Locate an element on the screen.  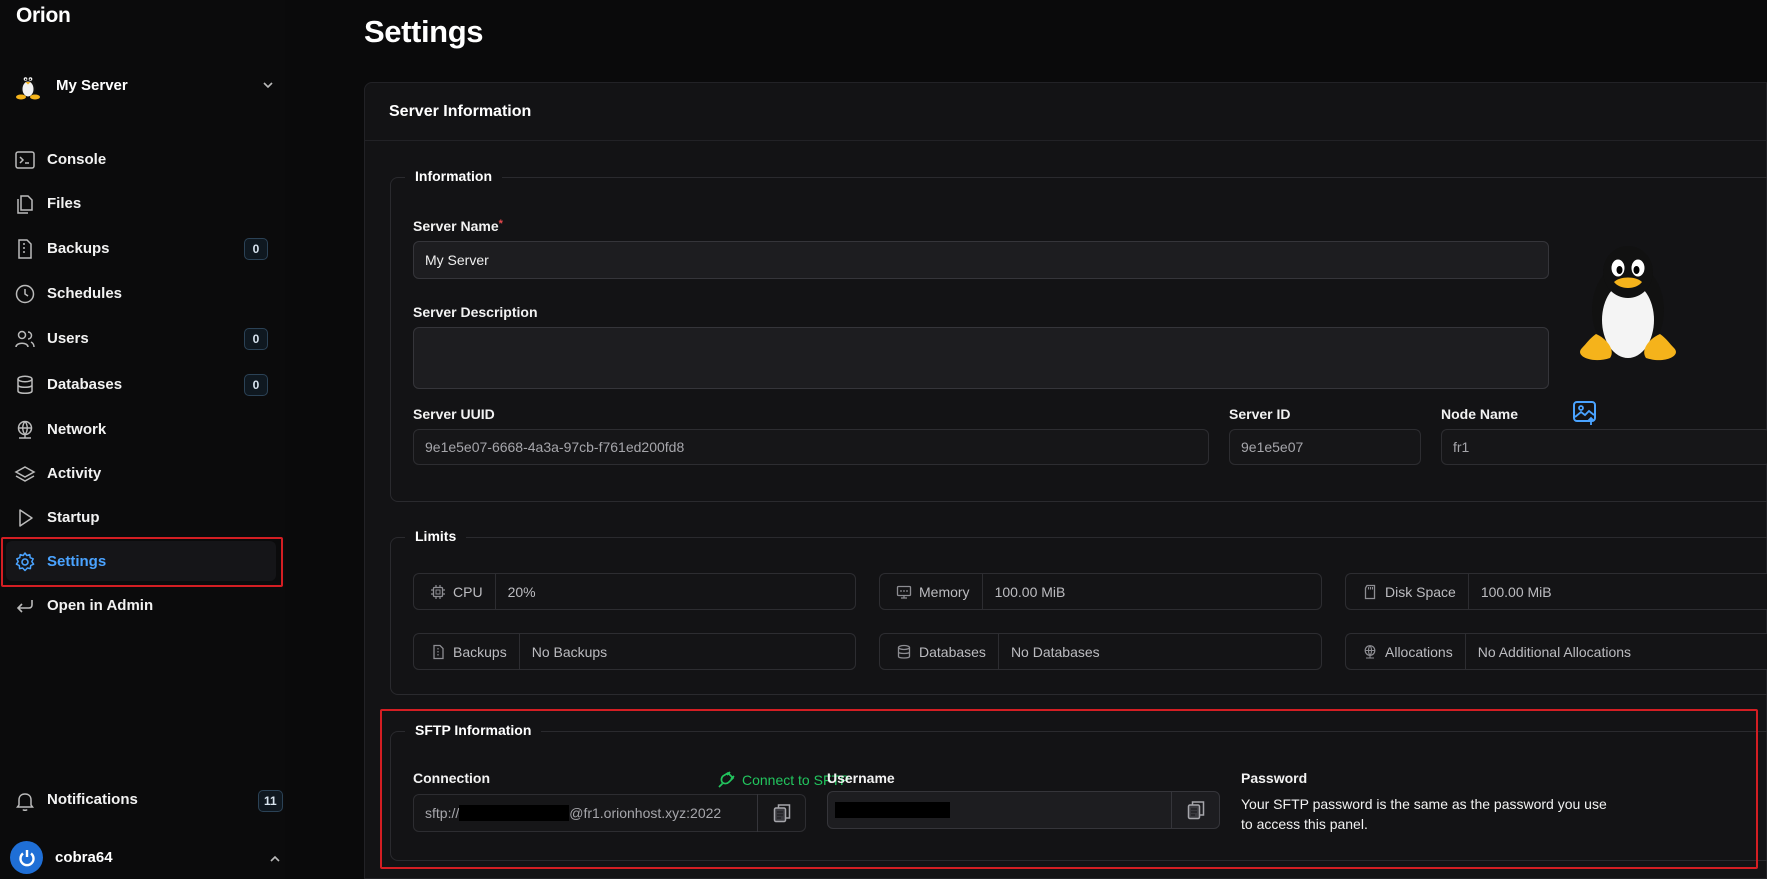
chevron-up-icon is located at coordinates (275, 858).